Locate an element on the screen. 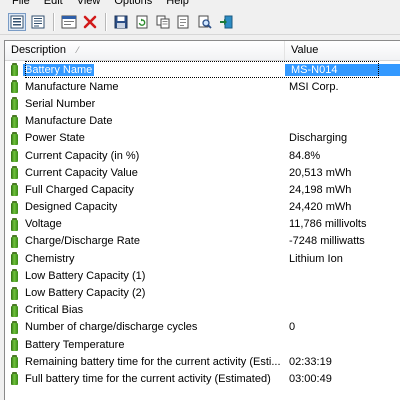 The image size is (400, 400). find-button is located at coordinates (184, 22).